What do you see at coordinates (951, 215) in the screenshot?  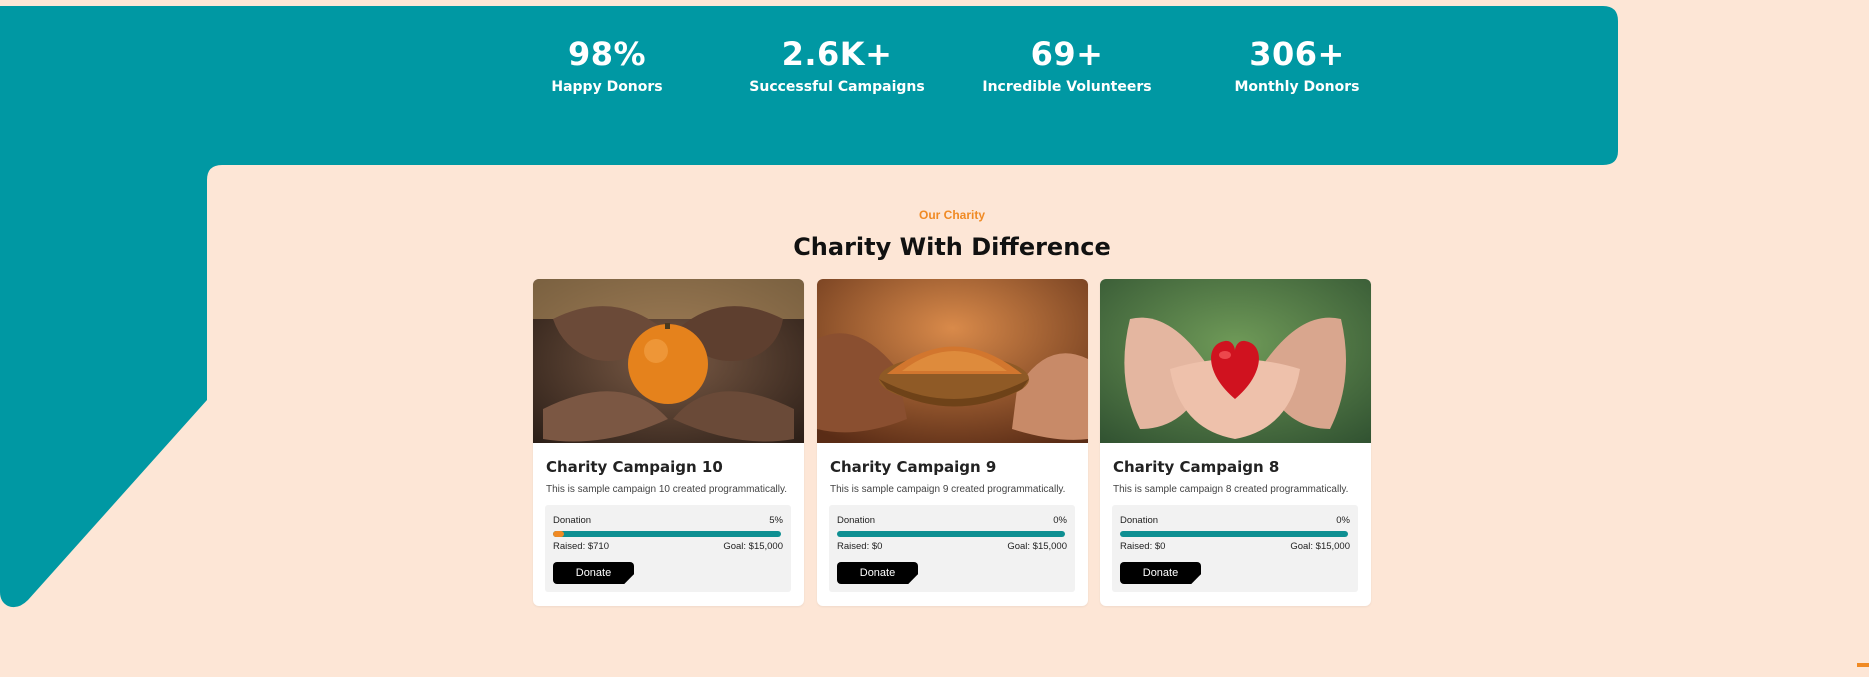 I see `section-eyebrow: Our Charity` at bounding box center [951, 215].